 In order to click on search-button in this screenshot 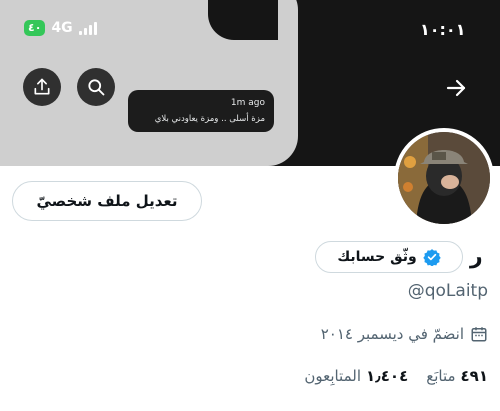, I will do `click(96, 87)`.